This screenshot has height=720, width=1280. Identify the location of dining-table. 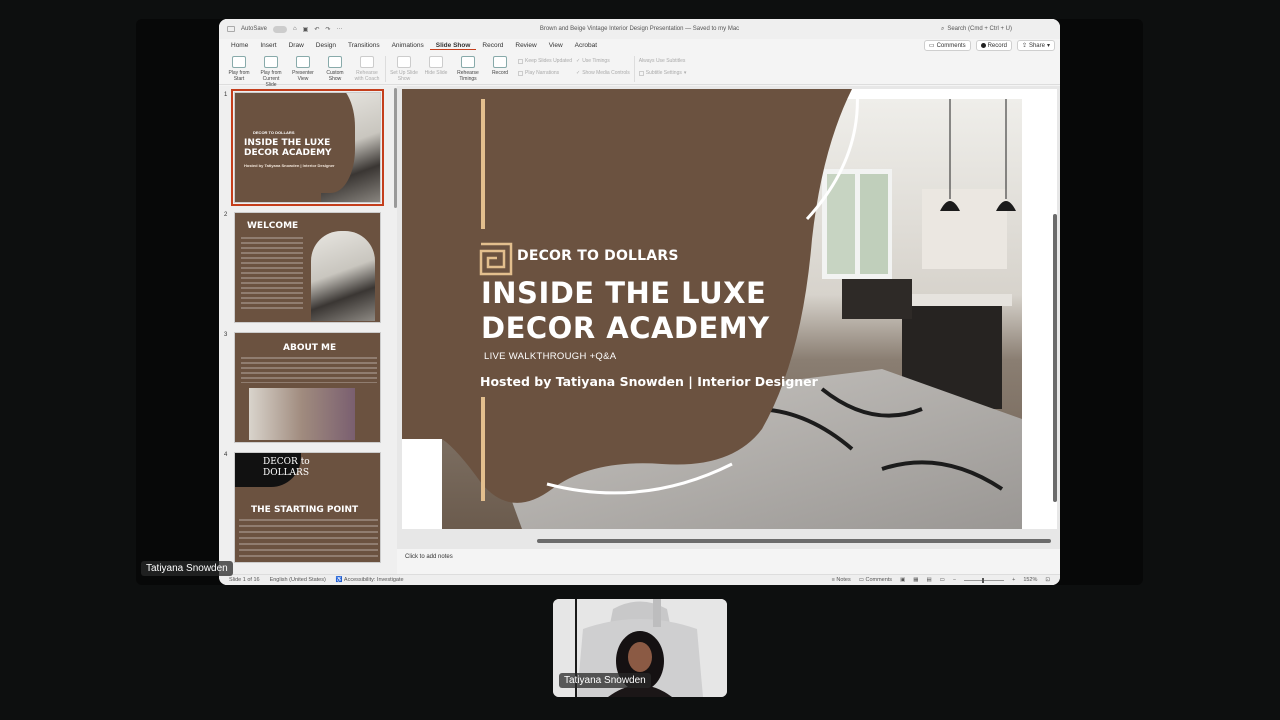
(877, 299).